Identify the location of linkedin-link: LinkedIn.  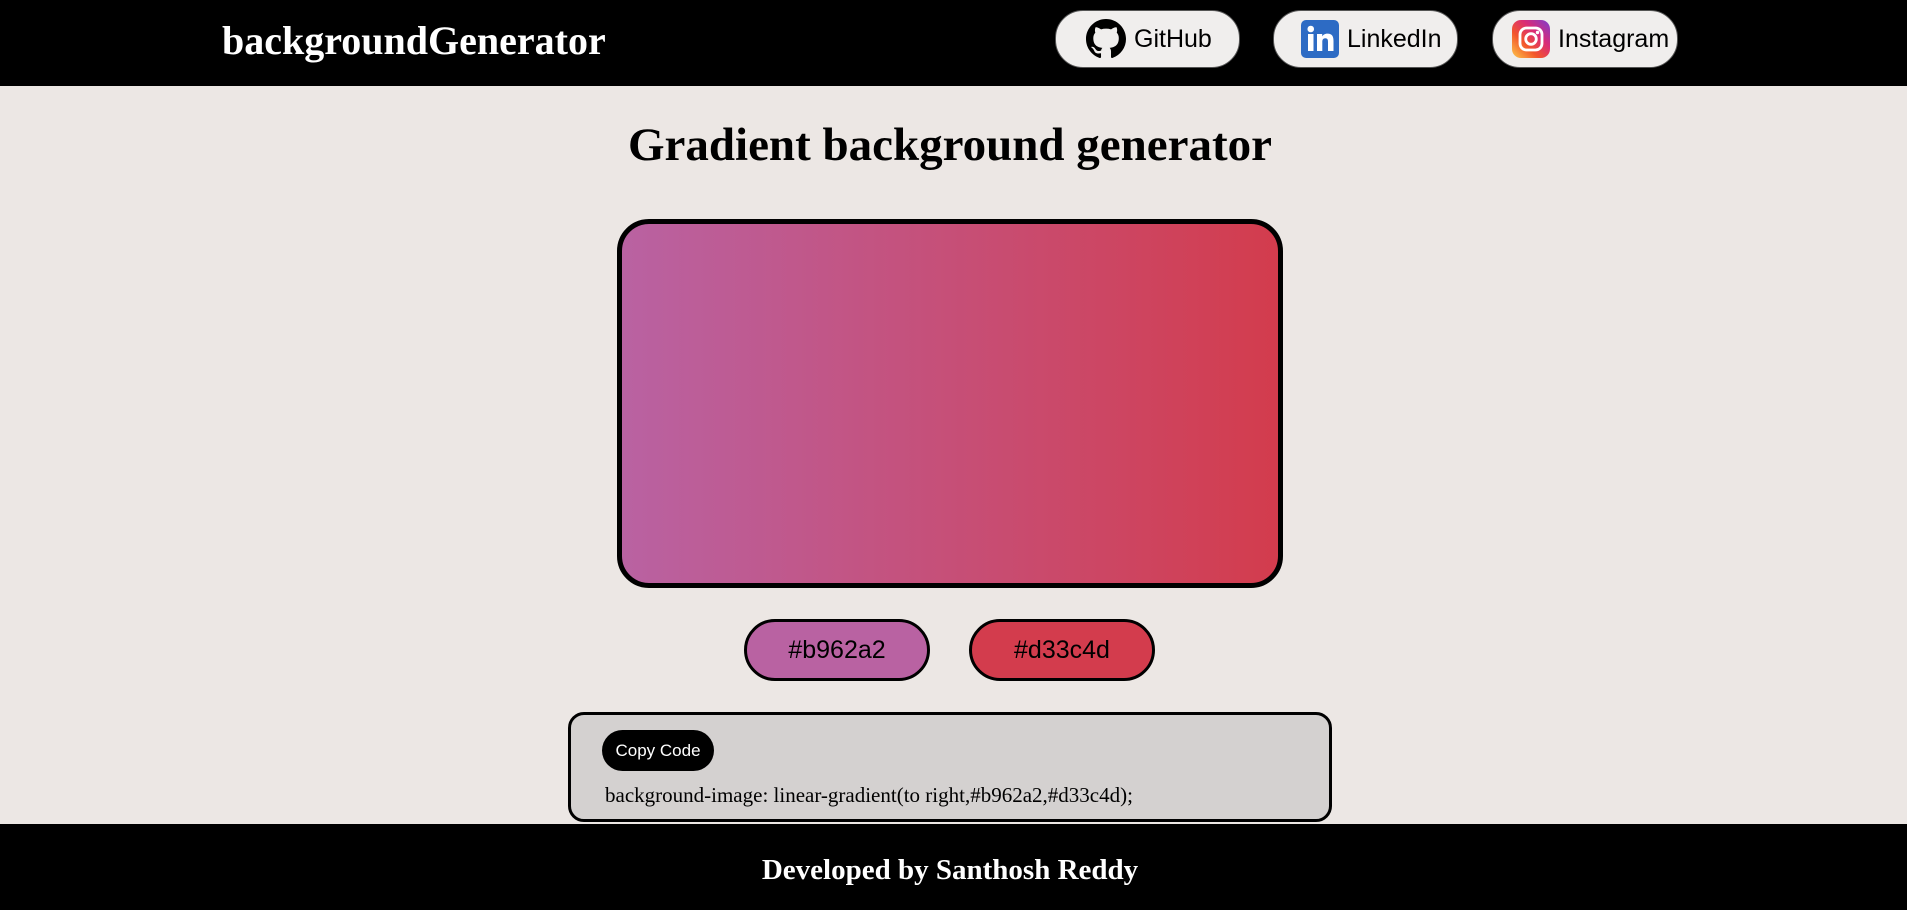
(1365, 39).